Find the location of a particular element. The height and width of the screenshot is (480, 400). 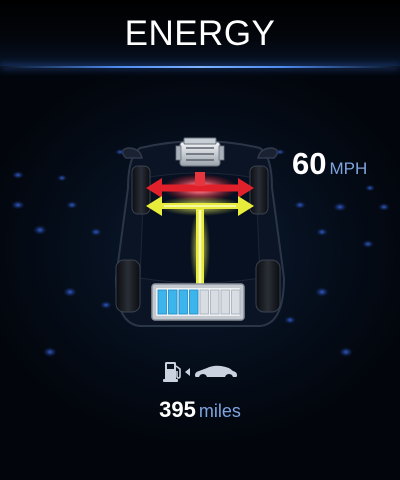

range-source-icons is located at coordinates (200, 372).